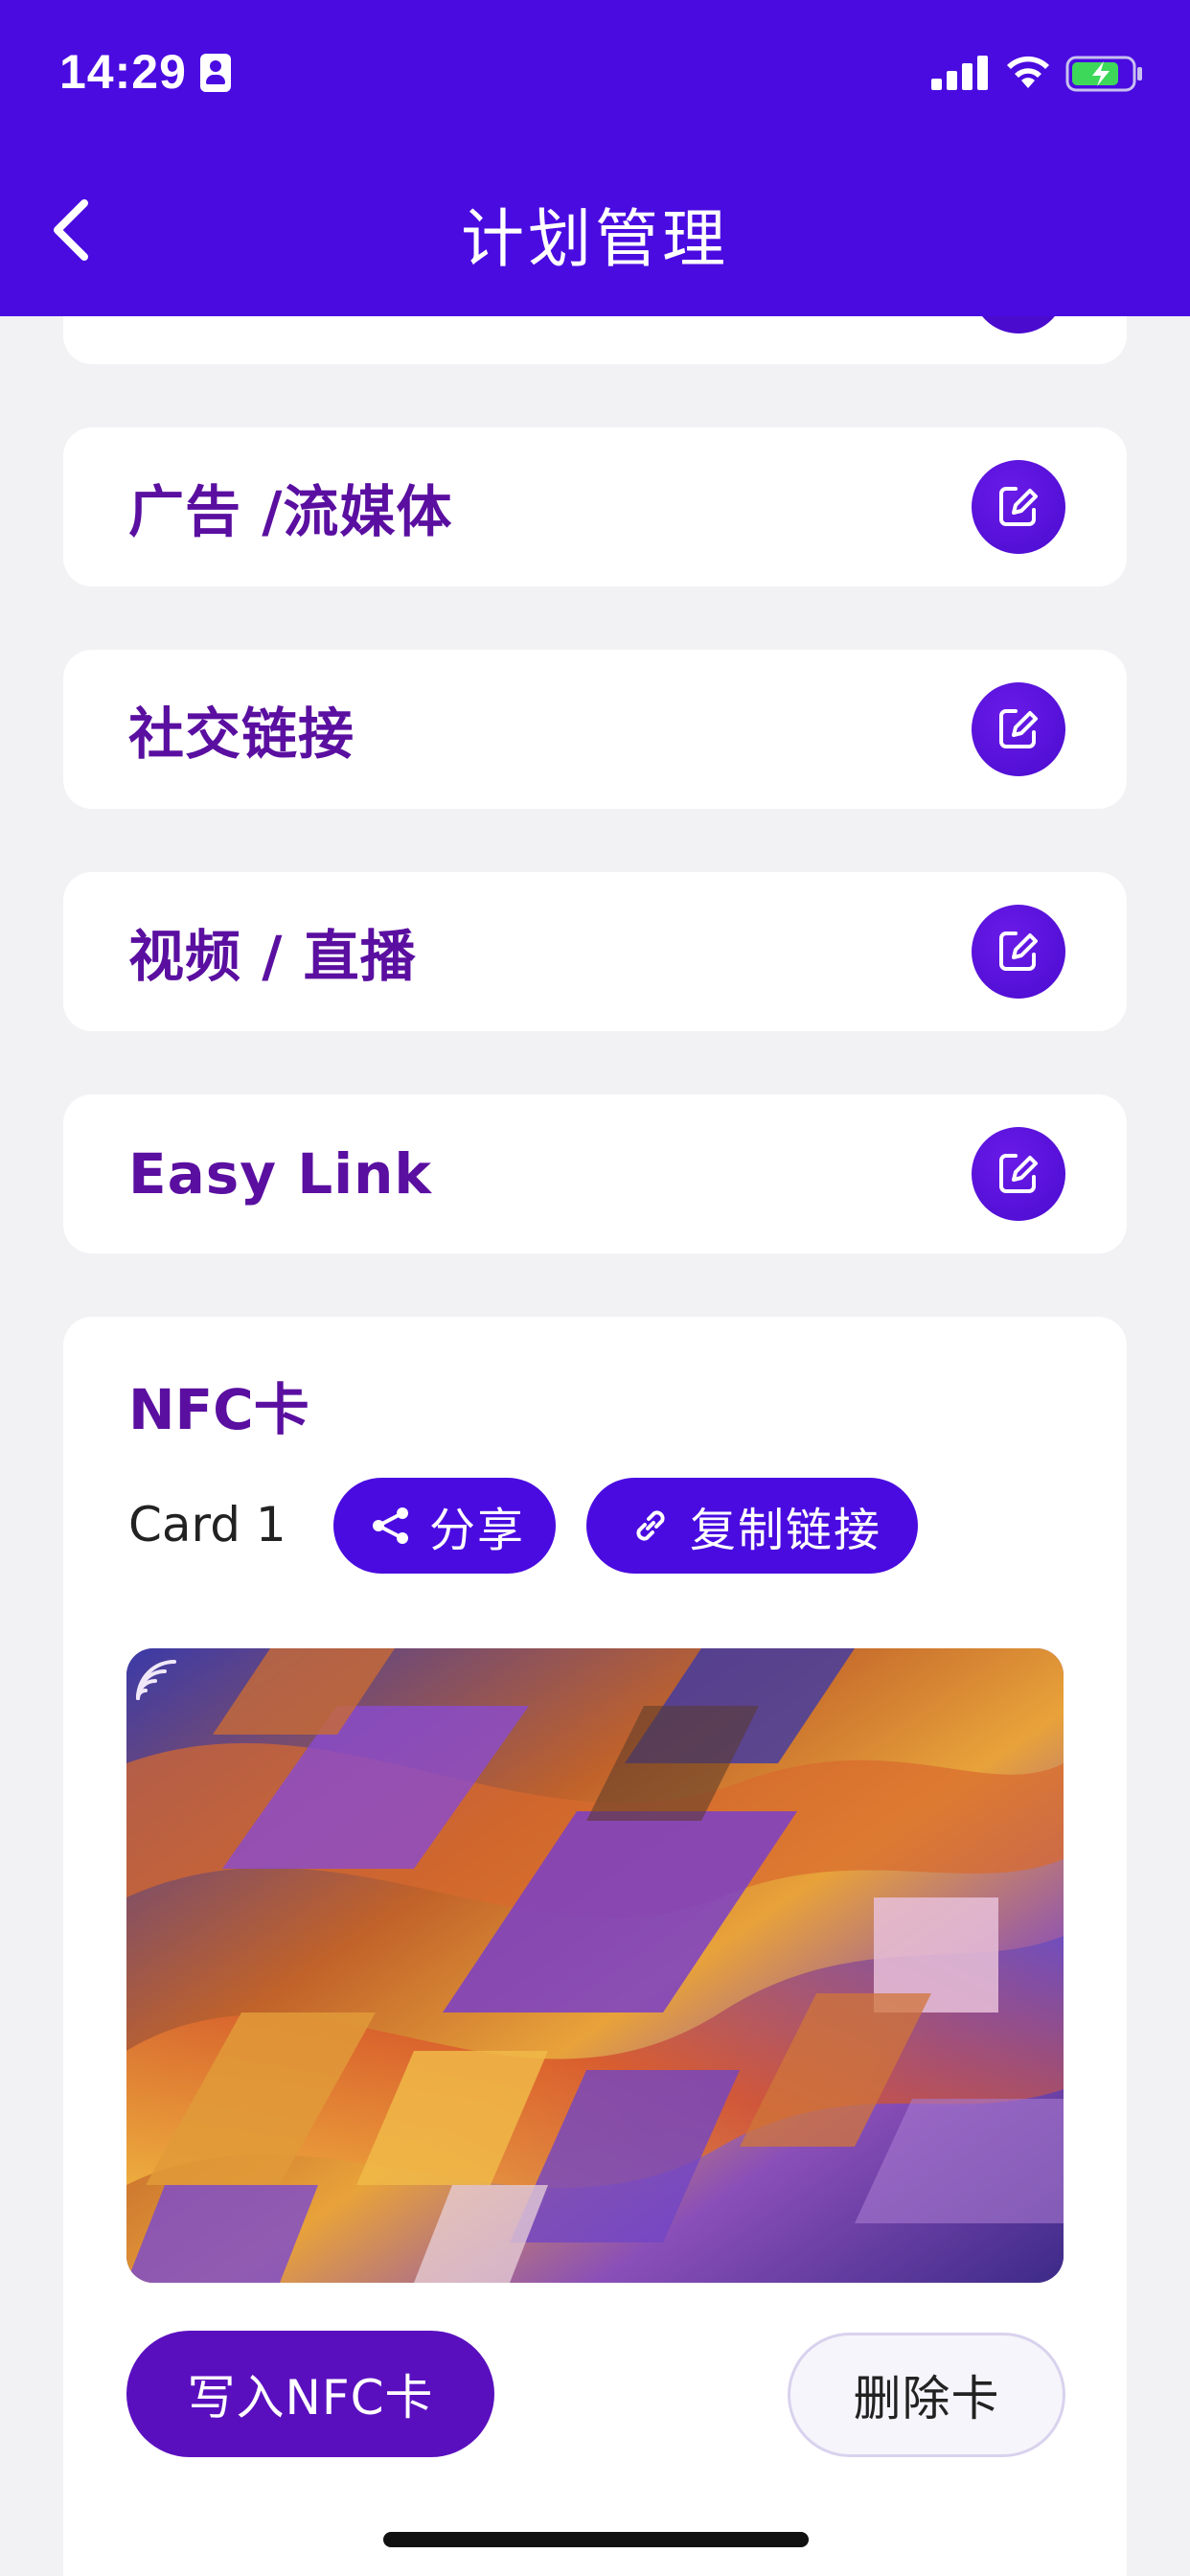 Image resolution: width=1190 pixels, height=2576 pixels. Describe the element at coordinates (242, 734) in the screenshot. I see `section-label-social: 社交链接` at that location.